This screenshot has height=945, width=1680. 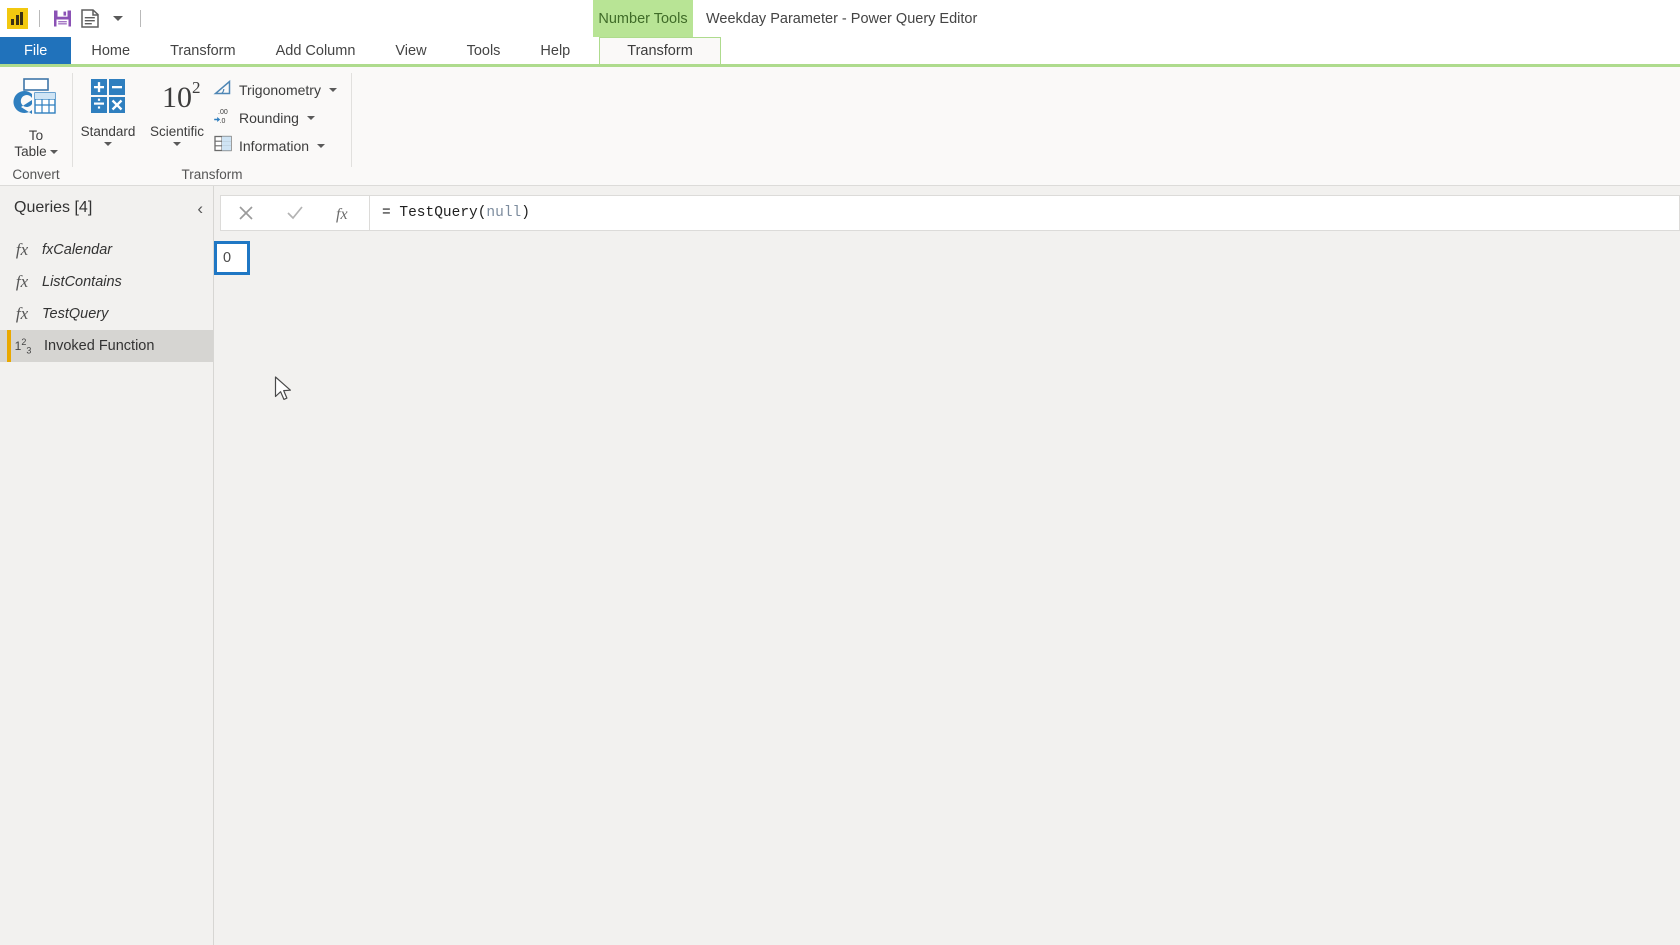 I want to click on queries-pane-title: Queries [4], so click(x=53, y=207).